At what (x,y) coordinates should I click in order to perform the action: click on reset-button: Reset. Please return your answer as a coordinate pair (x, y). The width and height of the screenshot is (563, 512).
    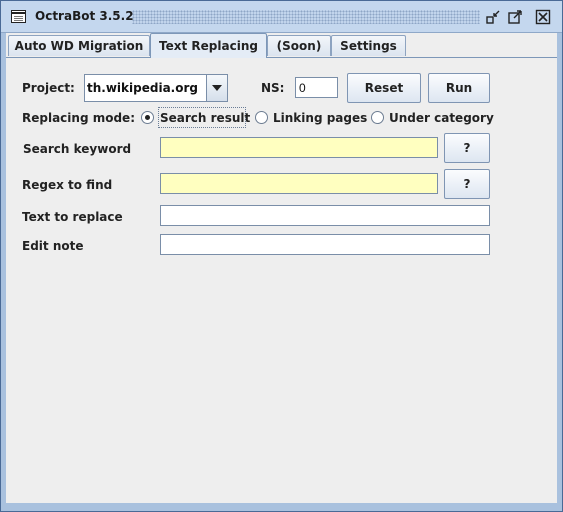
    Looking at the image, I should click on (384, 88).